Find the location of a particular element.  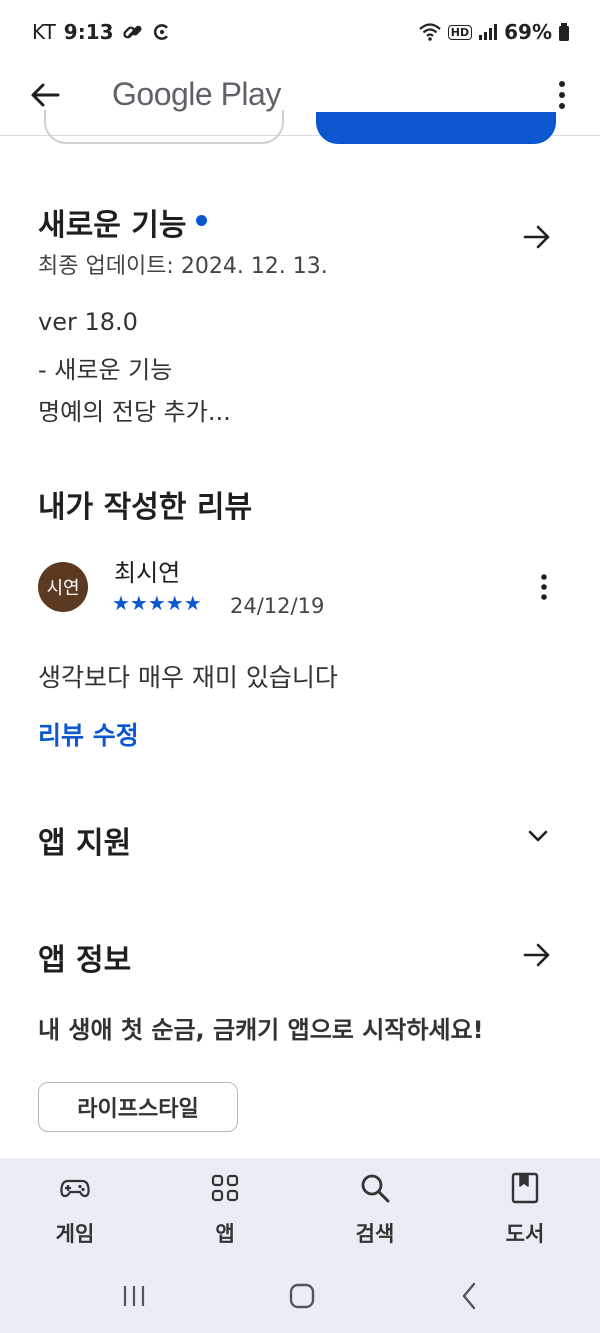

review-text: 생각보다 매우 재미 있습니다 is located at coordinates (188, 677).